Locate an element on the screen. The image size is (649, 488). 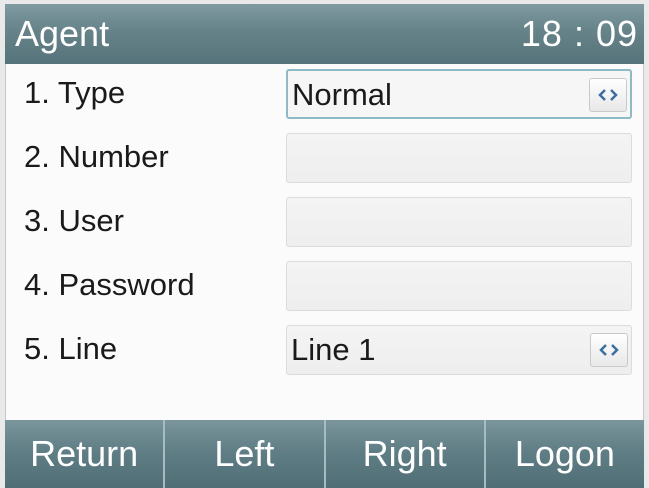
number-row: 2. Number is located at coordinates (324, 160).